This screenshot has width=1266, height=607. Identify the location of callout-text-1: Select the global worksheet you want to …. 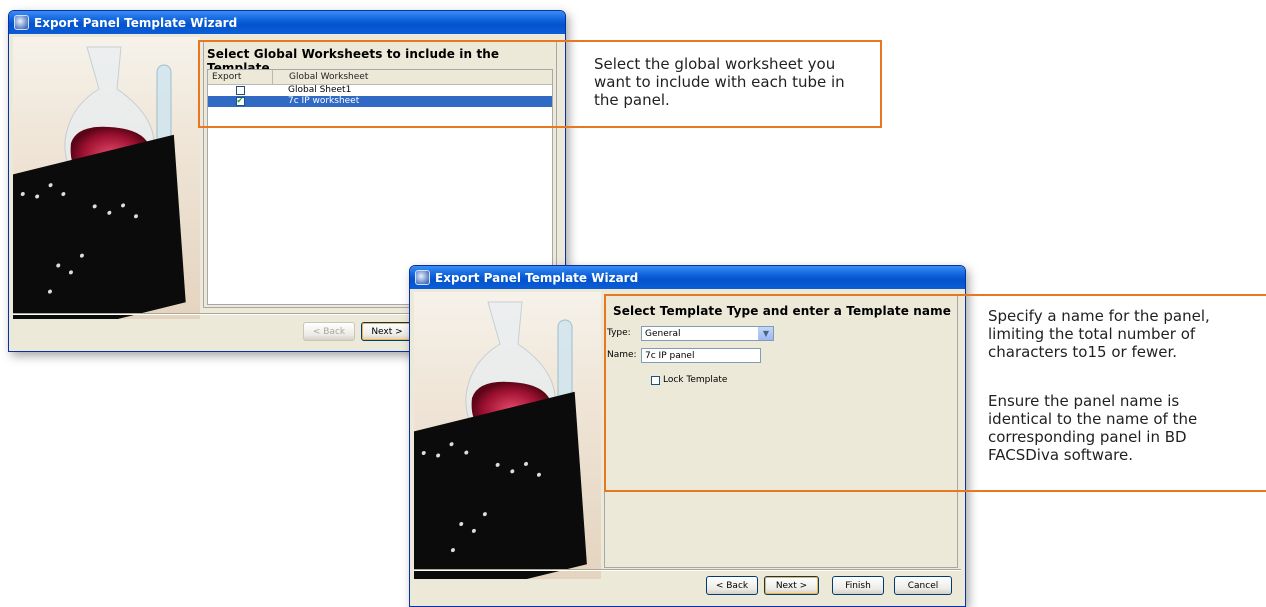
(719, 82).